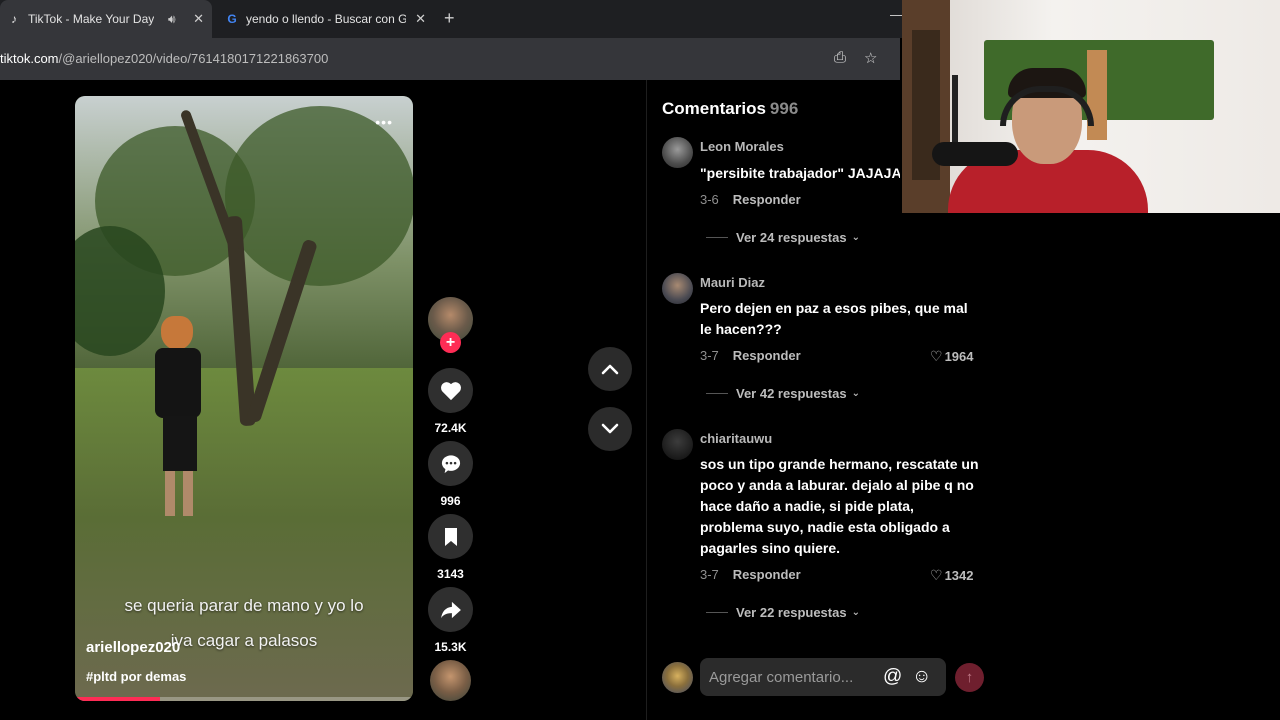 The image size is (1280, 720). I want to click on send-comment-button: ↑, so click(969, 677).